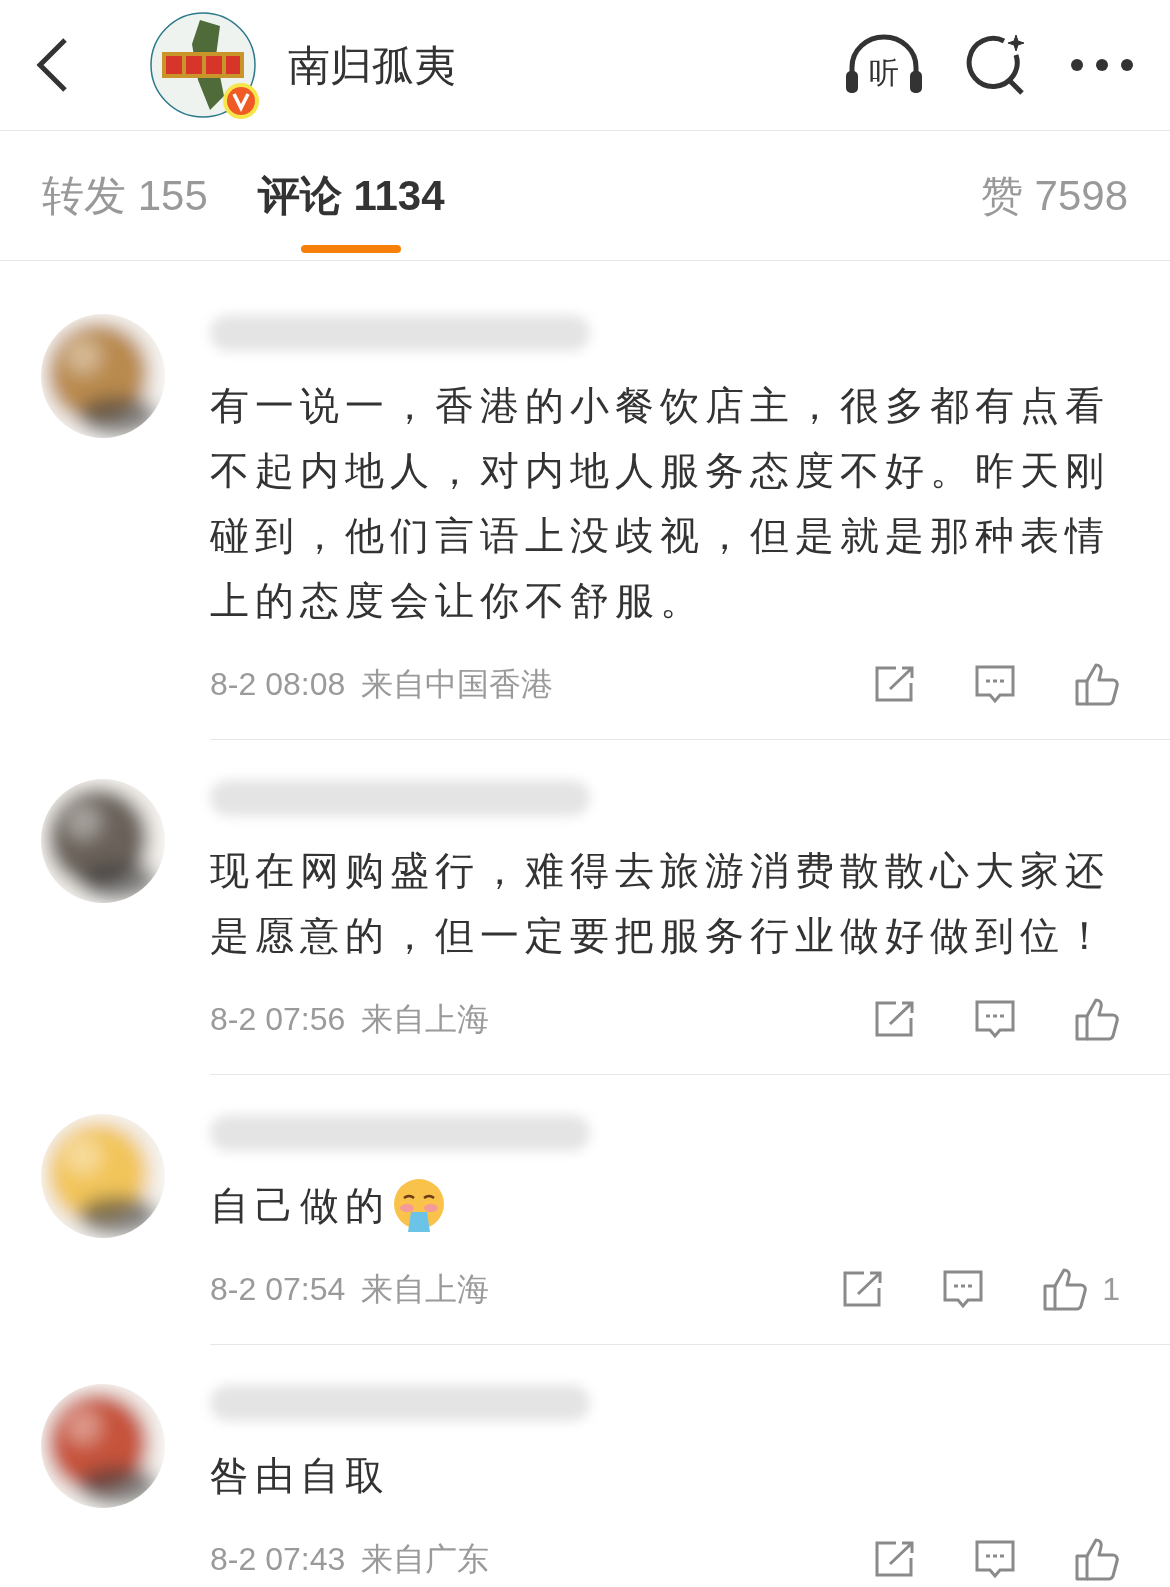  Describe the element at coordinates (1102, 65) in the screenshot. I see `more-icon` at that location.